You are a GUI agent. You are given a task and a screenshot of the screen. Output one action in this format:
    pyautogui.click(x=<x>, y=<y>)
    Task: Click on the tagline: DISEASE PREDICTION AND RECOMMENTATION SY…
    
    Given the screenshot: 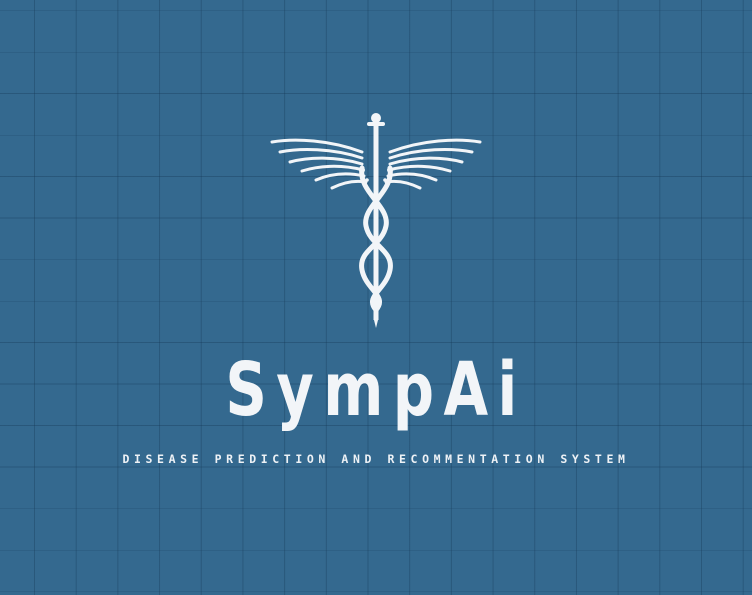 What is the action you would take?
    pyautogui.click(x=376, y=459)
    